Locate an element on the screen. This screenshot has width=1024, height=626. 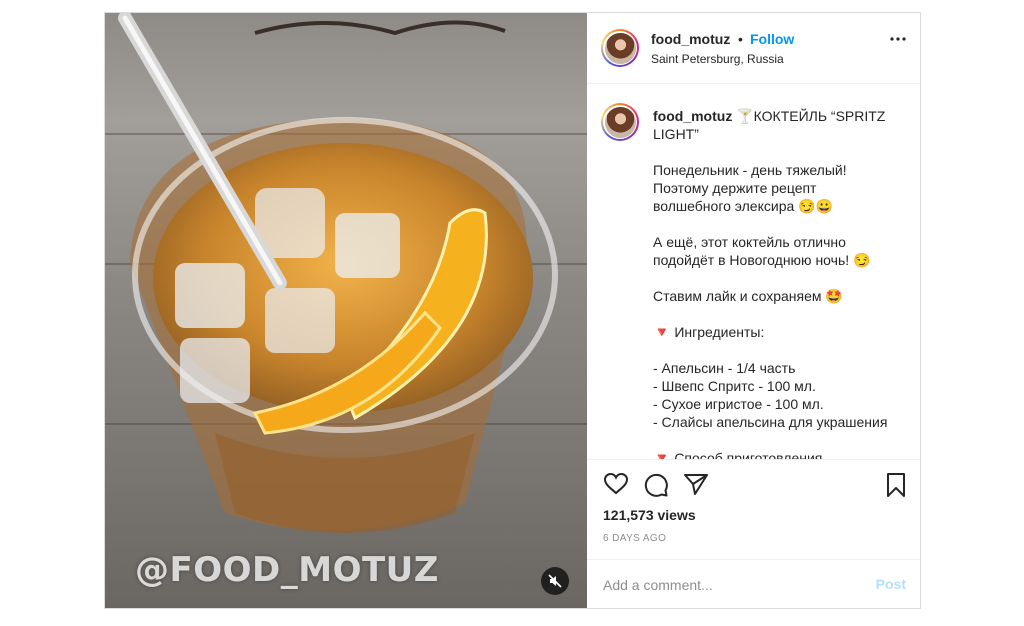
action-bar is located at coordinates (753, 484).